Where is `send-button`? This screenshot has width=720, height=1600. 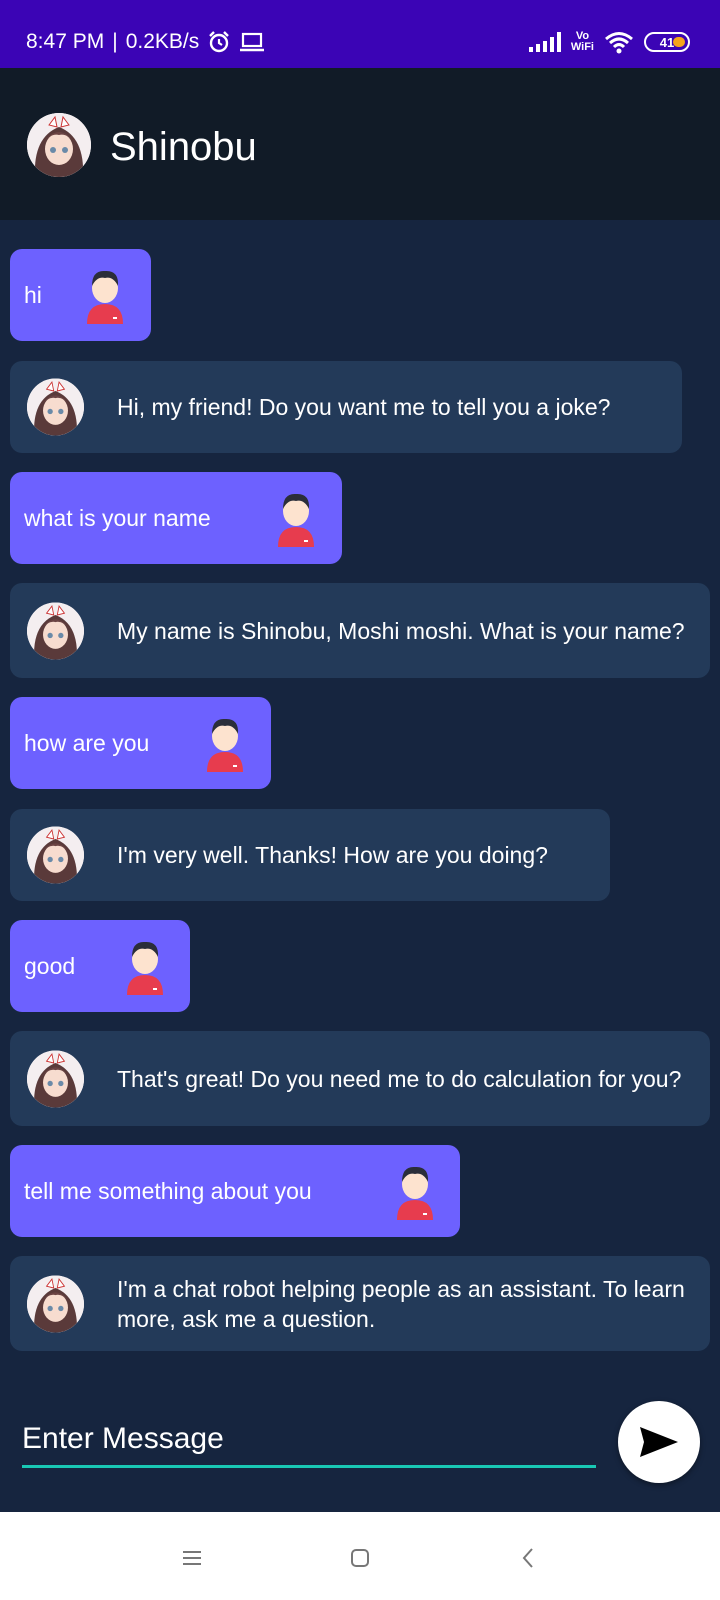
send-button is located at coordinates (659, 1442).